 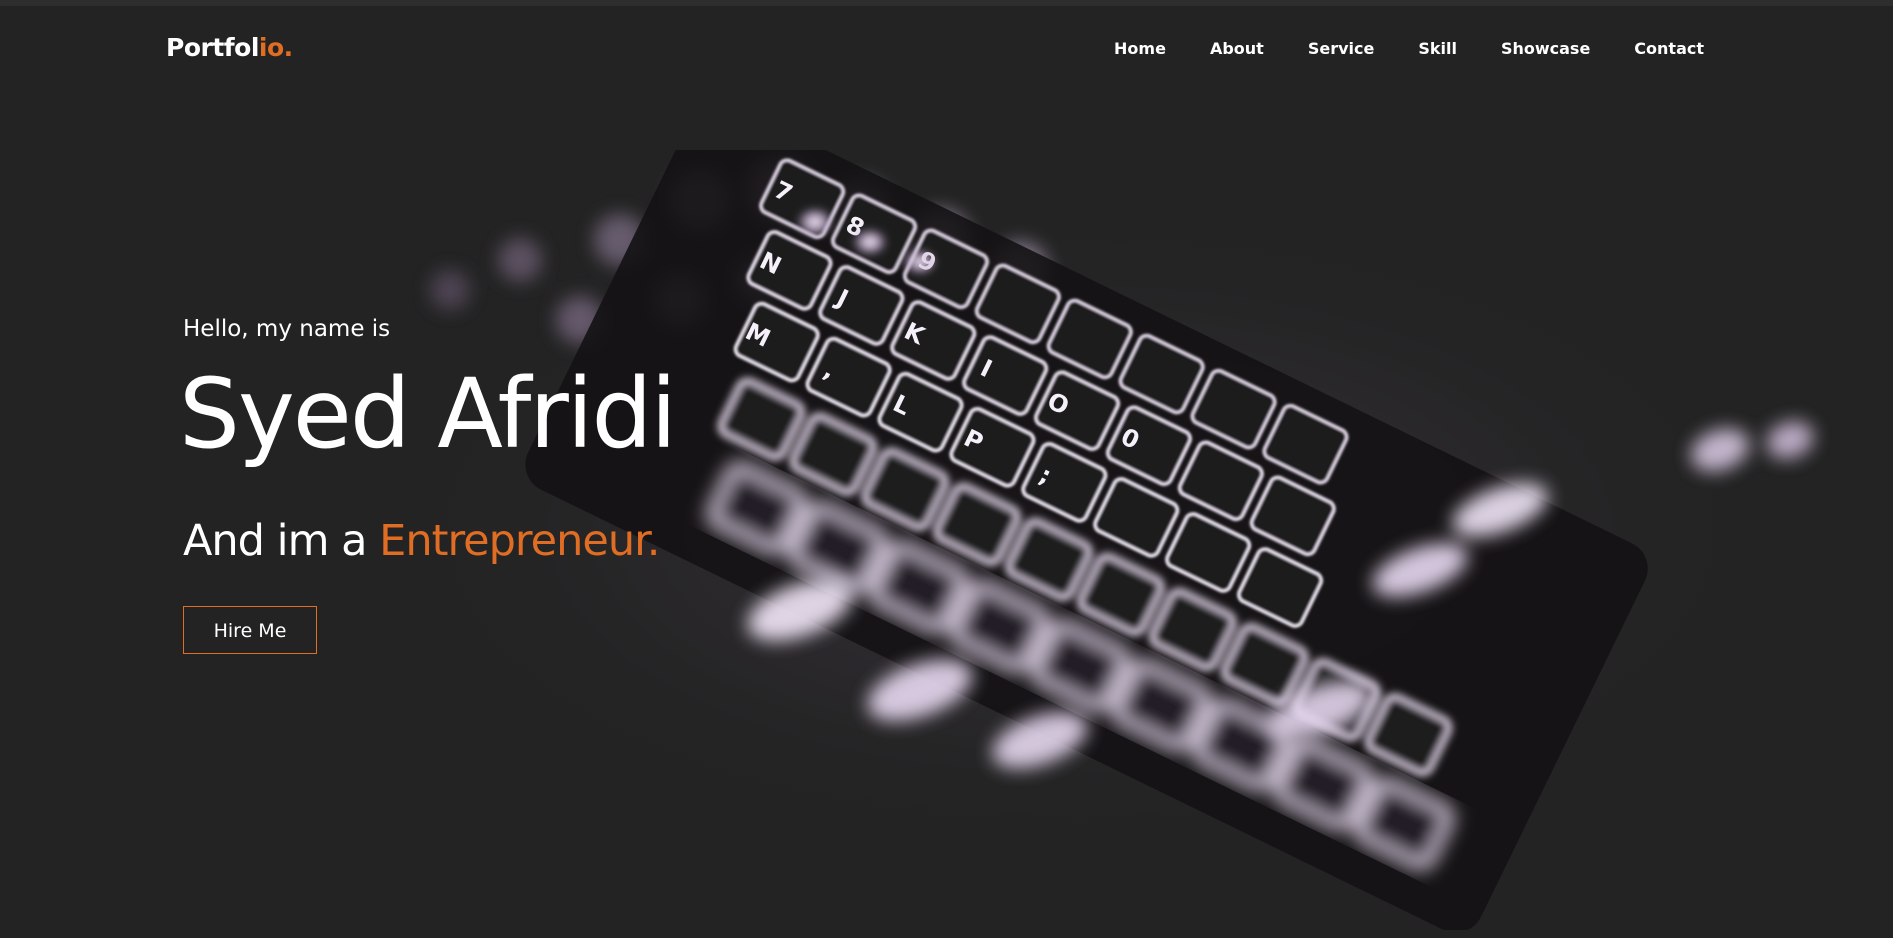 What do you see at coordinates (1545, 48) in the screenshot?
I see `nav-showcase: Showcase` at bounding box center [1545, 48].